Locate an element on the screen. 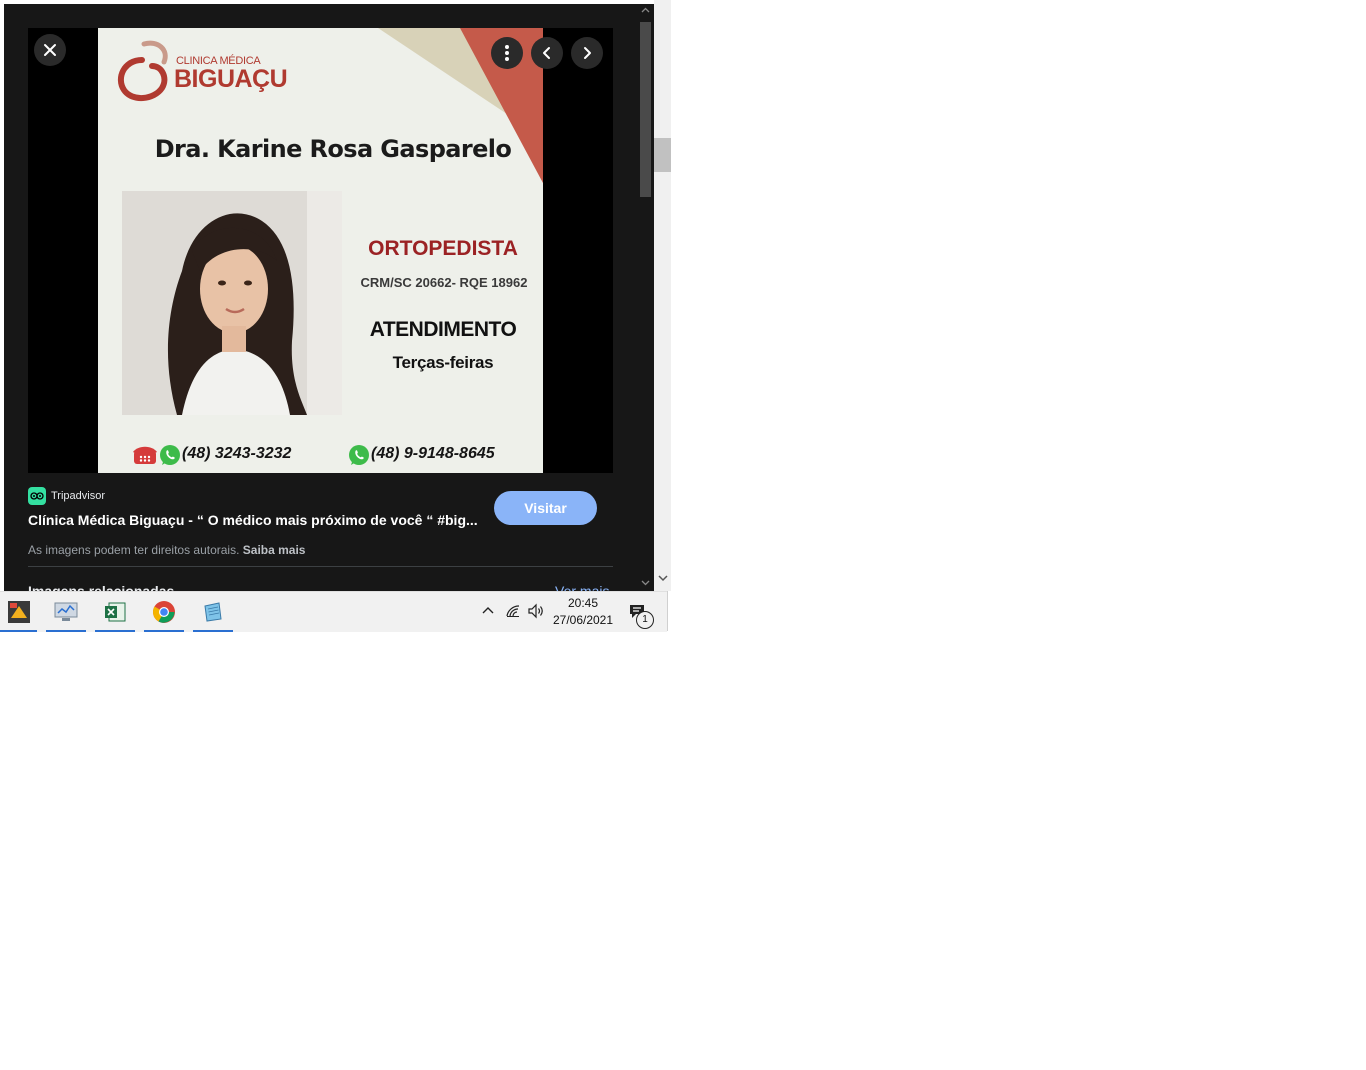  logo-title: BIGUAÇU is located at coordinates (231, 79).